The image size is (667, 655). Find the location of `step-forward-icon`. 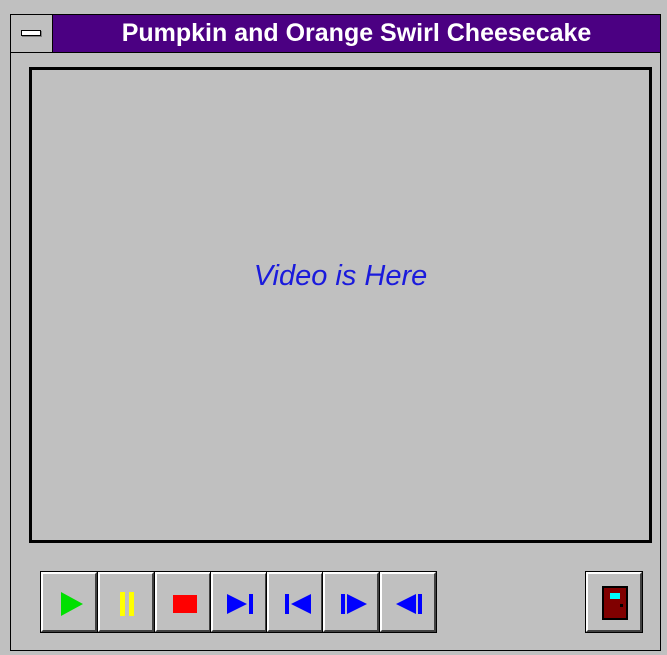

step-forward-icon is located at coordinates (354, 604).